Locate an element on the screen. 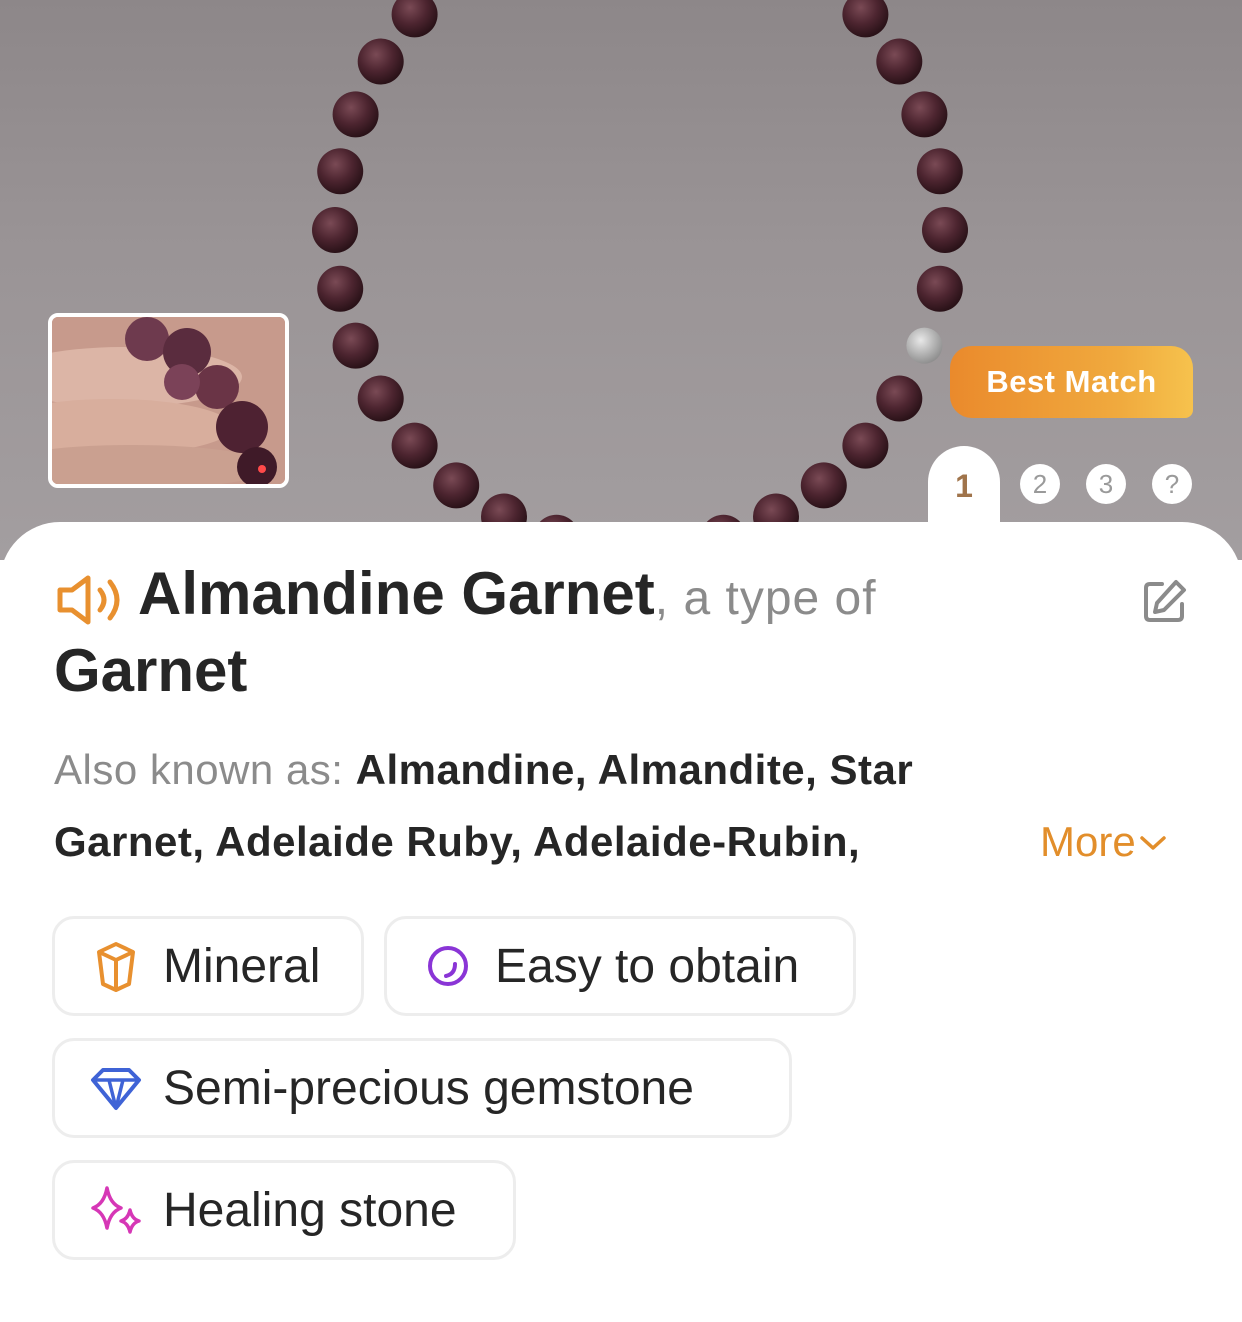 The width and height of the screenshot is (1242, 1322). speaker-icon is located at coordinates (89, 600).